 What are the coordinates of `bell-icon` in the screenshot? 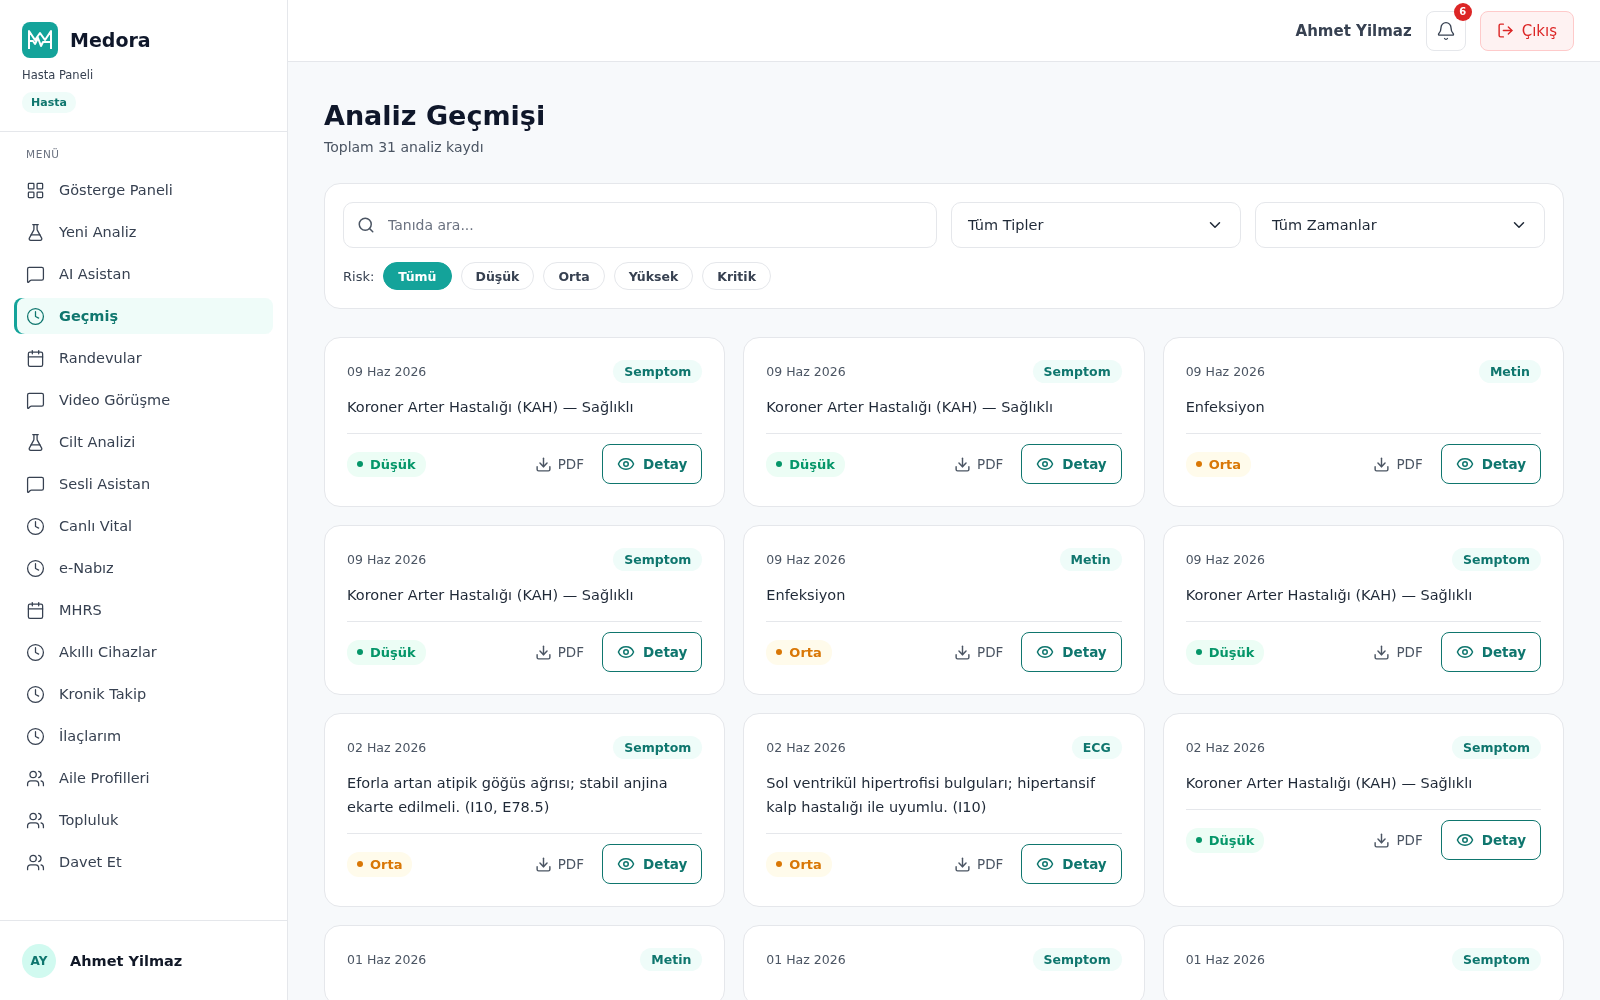 It's located at (1445, 30).